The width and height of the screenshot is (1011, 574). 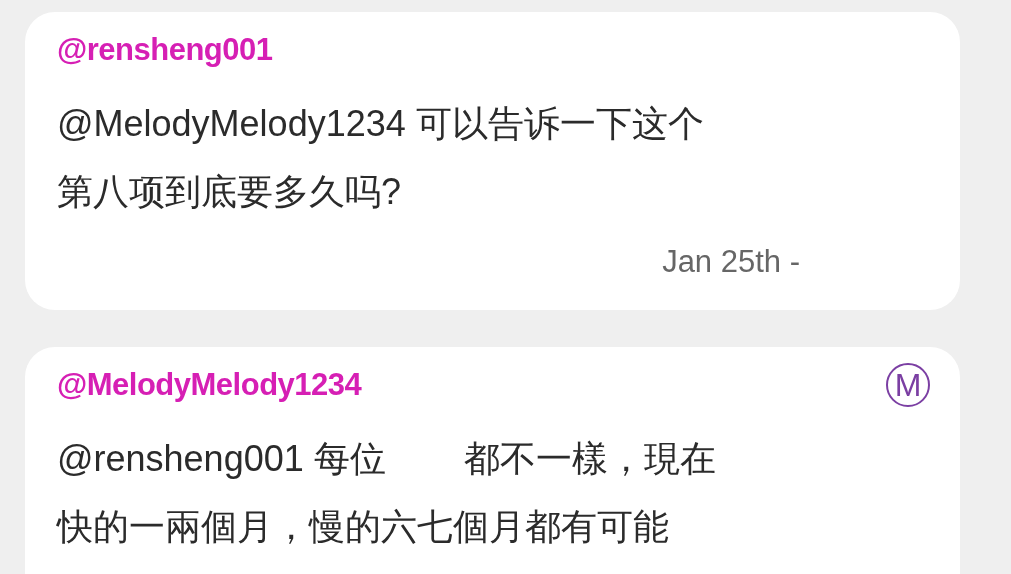 What do you see at coordinates (209, 385) in the screenshot?
I see `username: @MelodyMelody1234` at bounding box center [209, 385].